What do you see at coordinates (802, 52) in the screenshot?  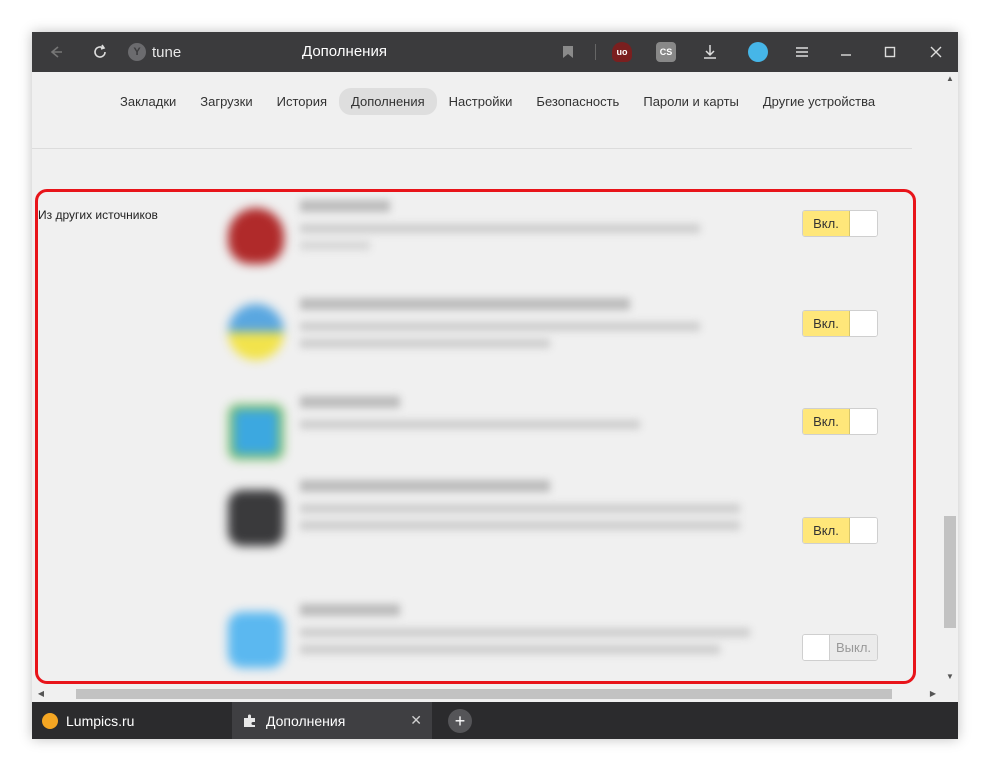 I see `menu-icon` at bounding box center [802, 52].